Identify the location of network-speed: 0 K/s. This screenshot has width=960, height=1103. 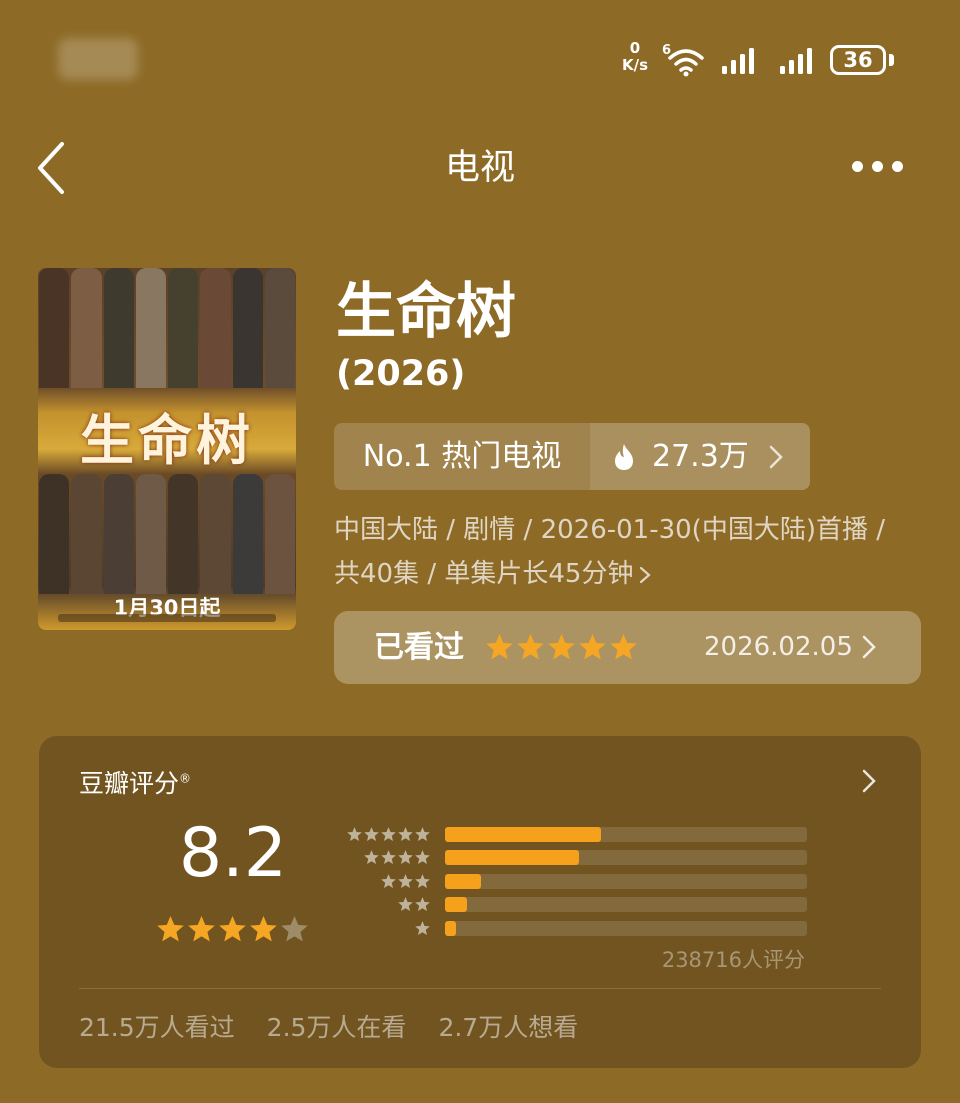
(635, 56).